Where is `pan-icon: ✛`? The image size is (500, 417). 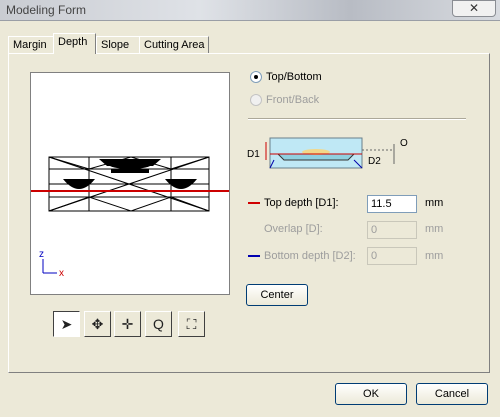
pan-icon: ✛ is located at coordinates (127, 324).